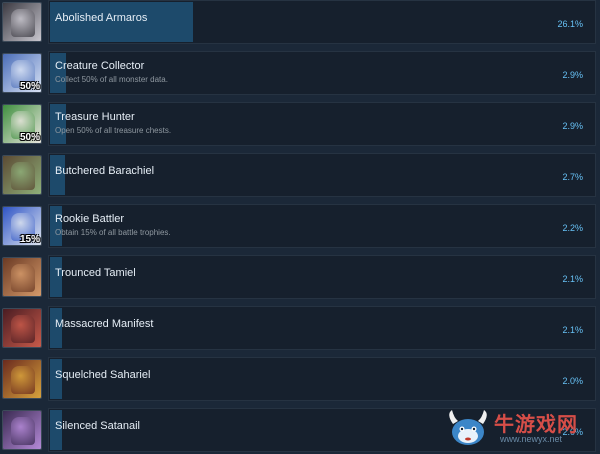 Image resolution: width=600 pixels, height=454 pixels. What do you see at coordinates (536, 424) in the screenshot?
I see `watermark-text: 牛游戏网` at bounding box center [536, 424].